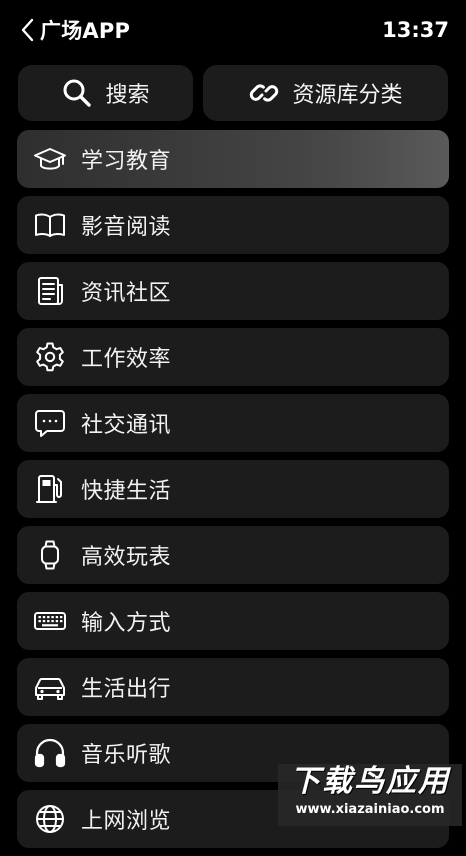 The image size is (466, 856). What do you see at coordinates (233, 291) in the screenshot?
I see `category-item-news-community: 资讯社区` at bounding box center [233, 291].